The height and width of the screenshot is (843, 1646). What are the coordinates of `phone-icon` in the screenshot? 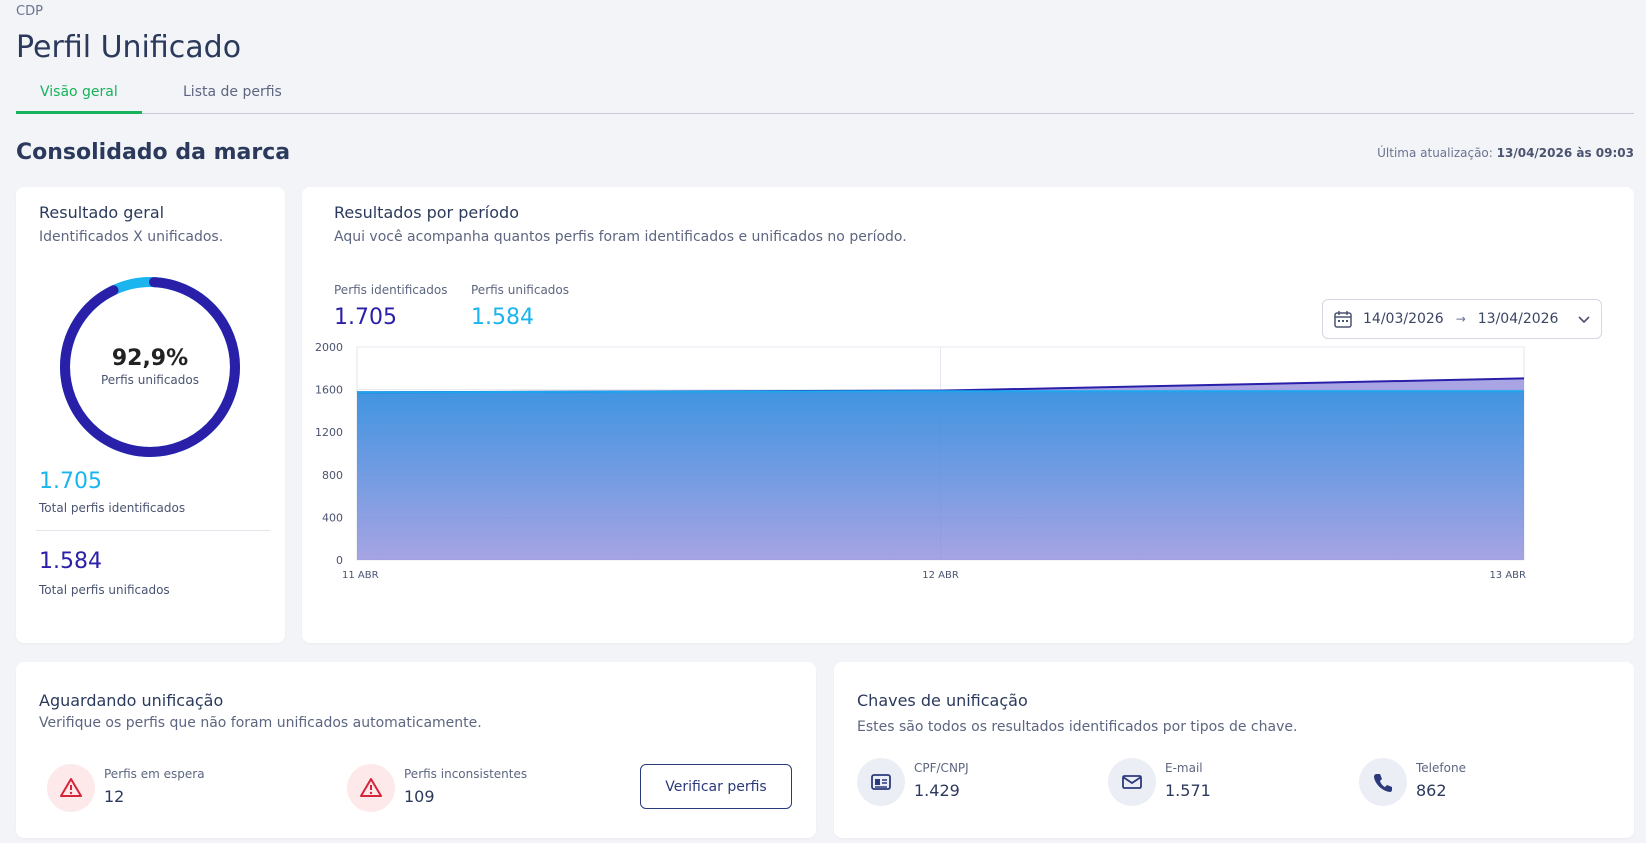 It's located at (1383, 782).